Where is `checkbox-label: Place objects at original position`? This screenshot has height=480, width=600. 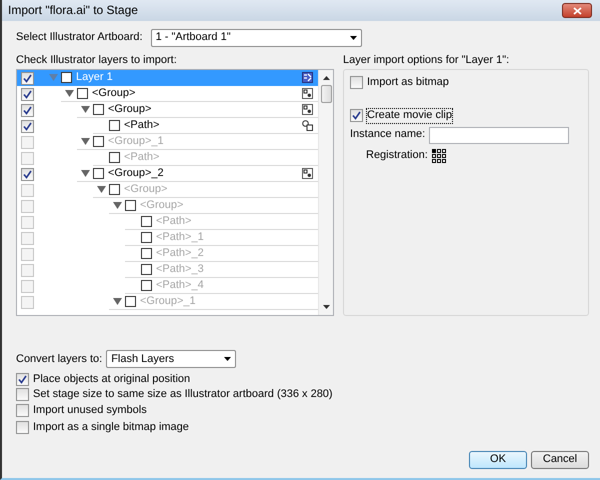
checkbox-label: Place objects at original position is located at coordinates (111, 379).